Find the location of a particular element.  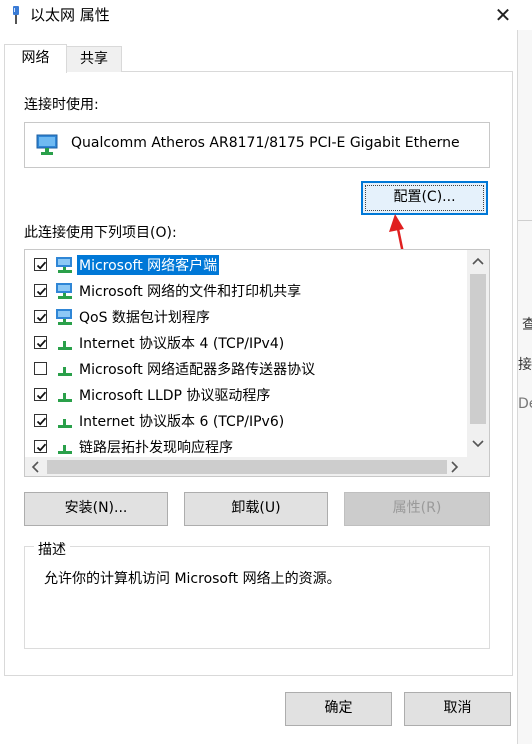

tab-sharing: 共享 is located at coordinates (94, 59).